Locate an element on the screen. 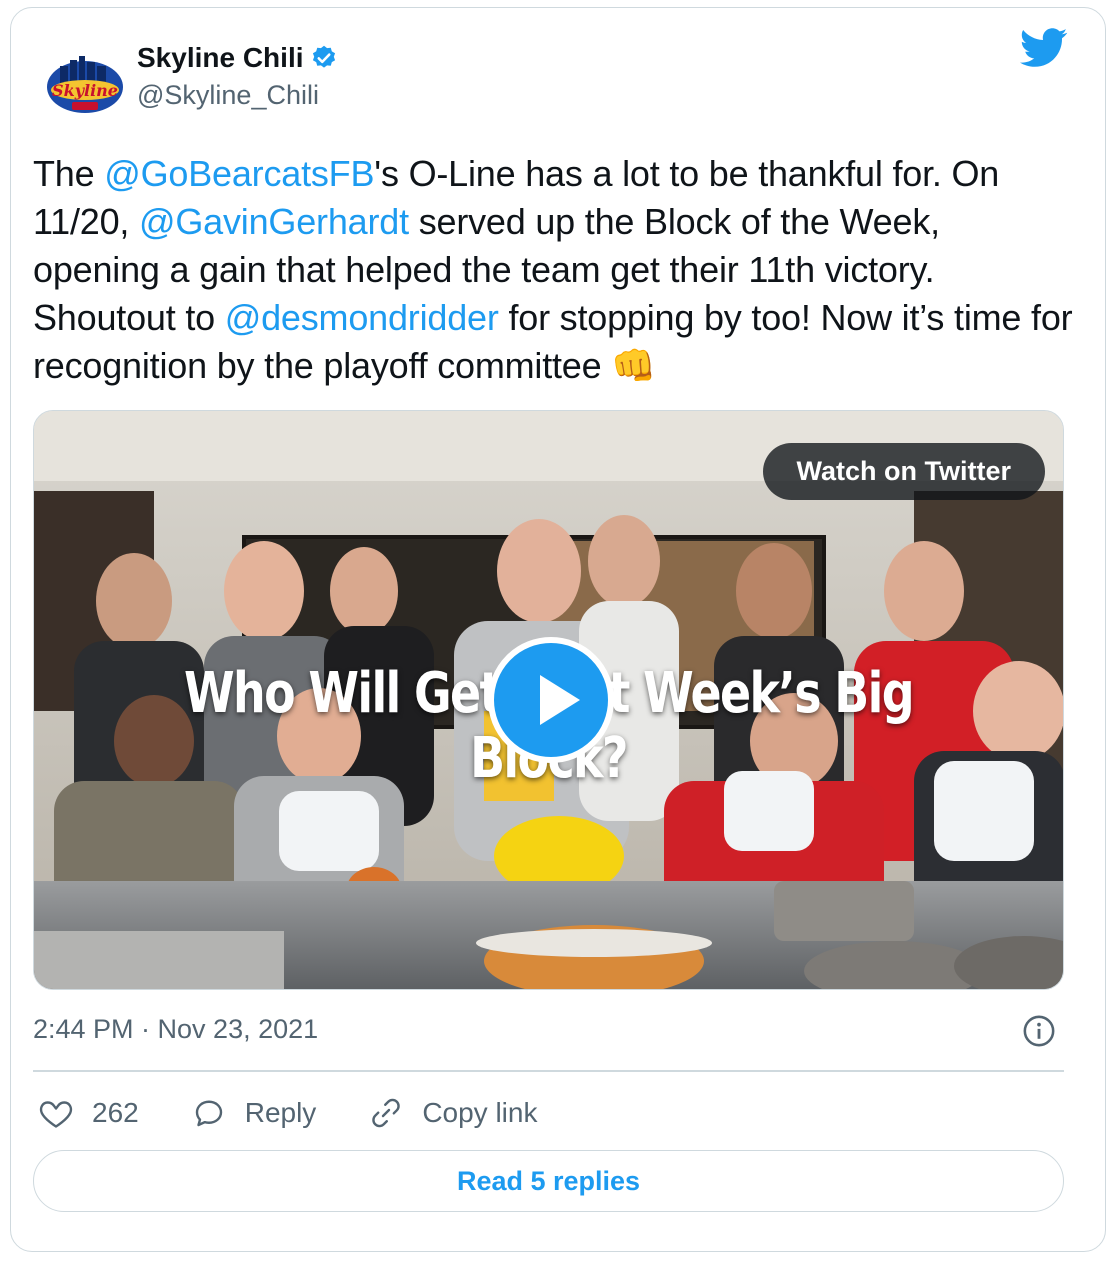  tweet-text-segment: The is located at coordinates (69, 173).